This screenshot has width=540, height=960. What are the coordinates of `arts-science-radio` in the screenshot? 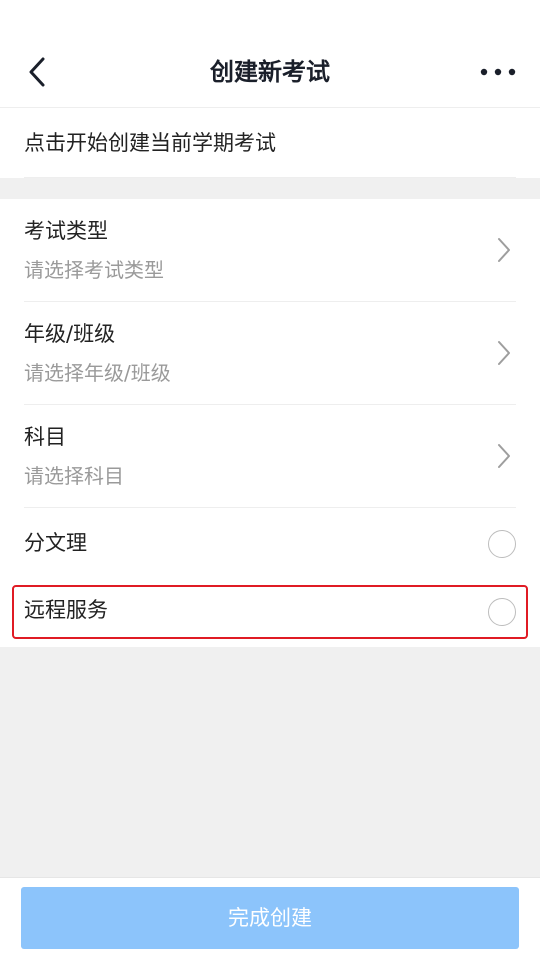 It's located at (502, 544).